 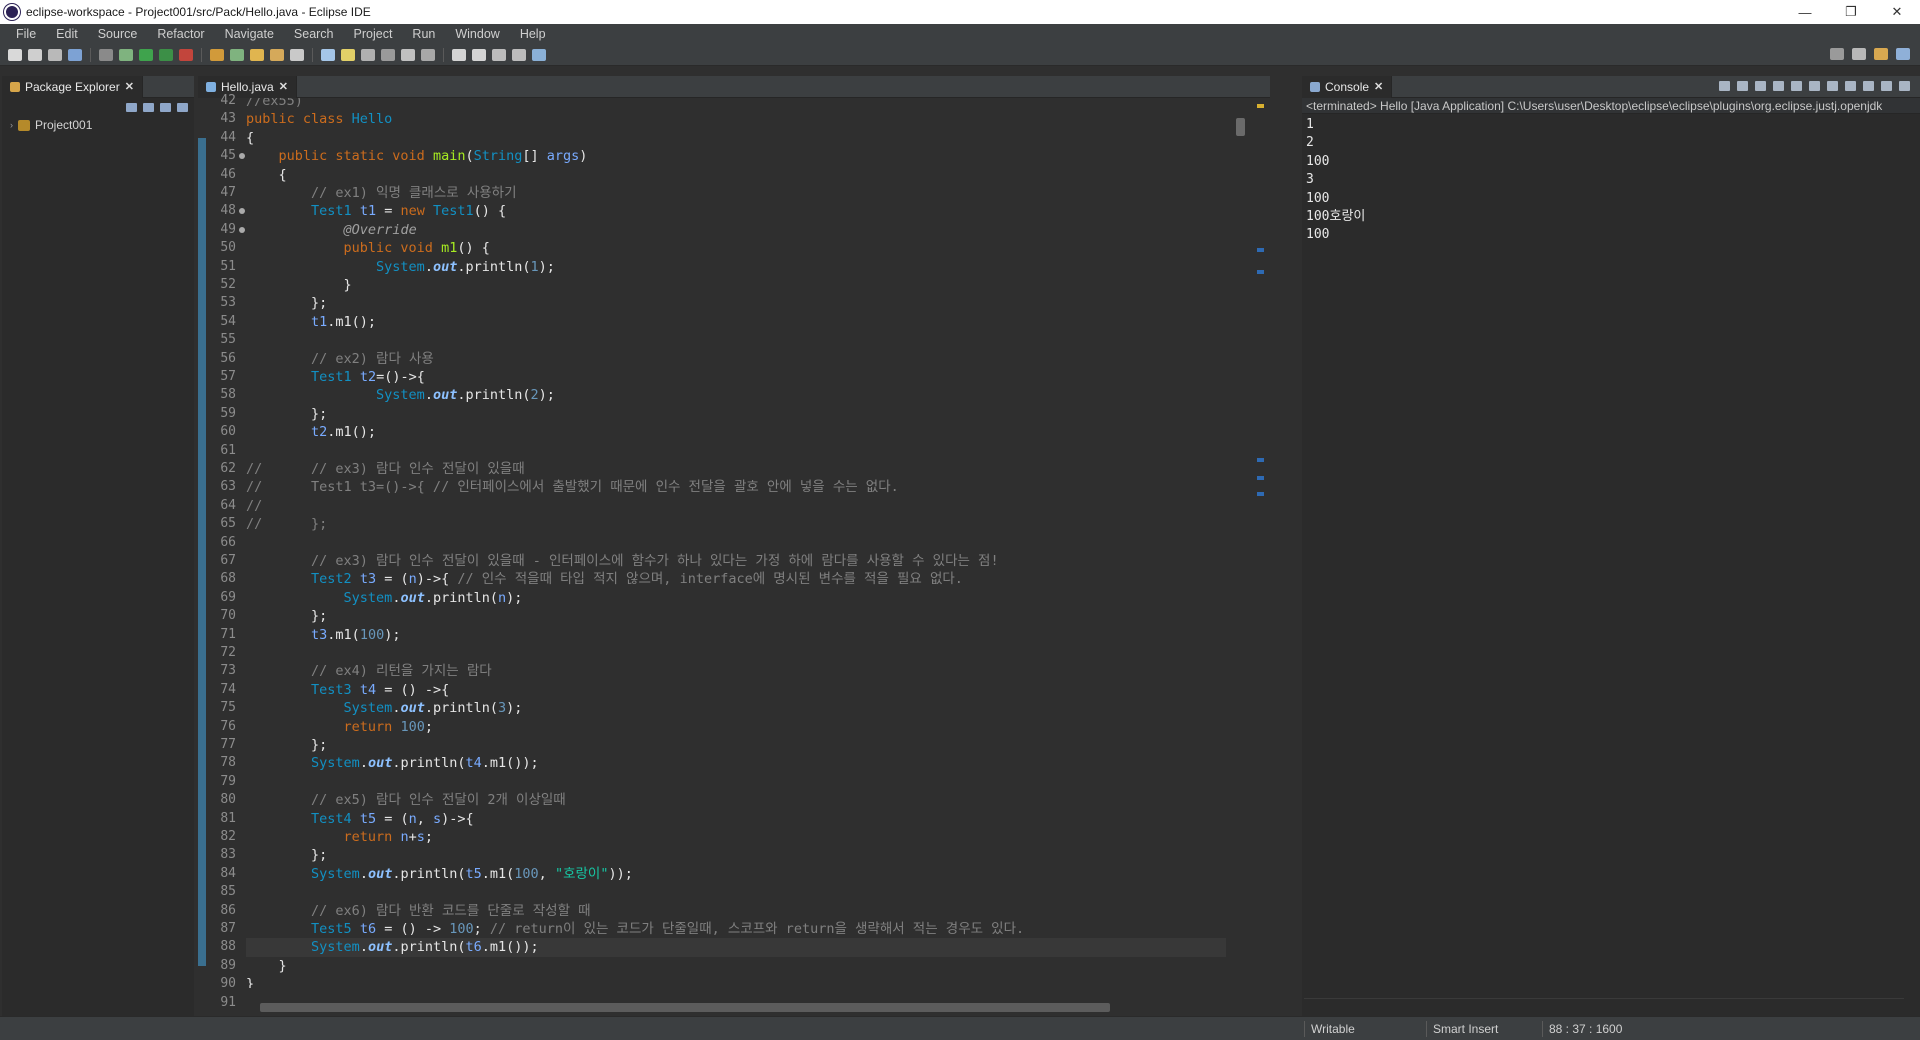 I want to click on back-icon, so click(x=459, y=54).